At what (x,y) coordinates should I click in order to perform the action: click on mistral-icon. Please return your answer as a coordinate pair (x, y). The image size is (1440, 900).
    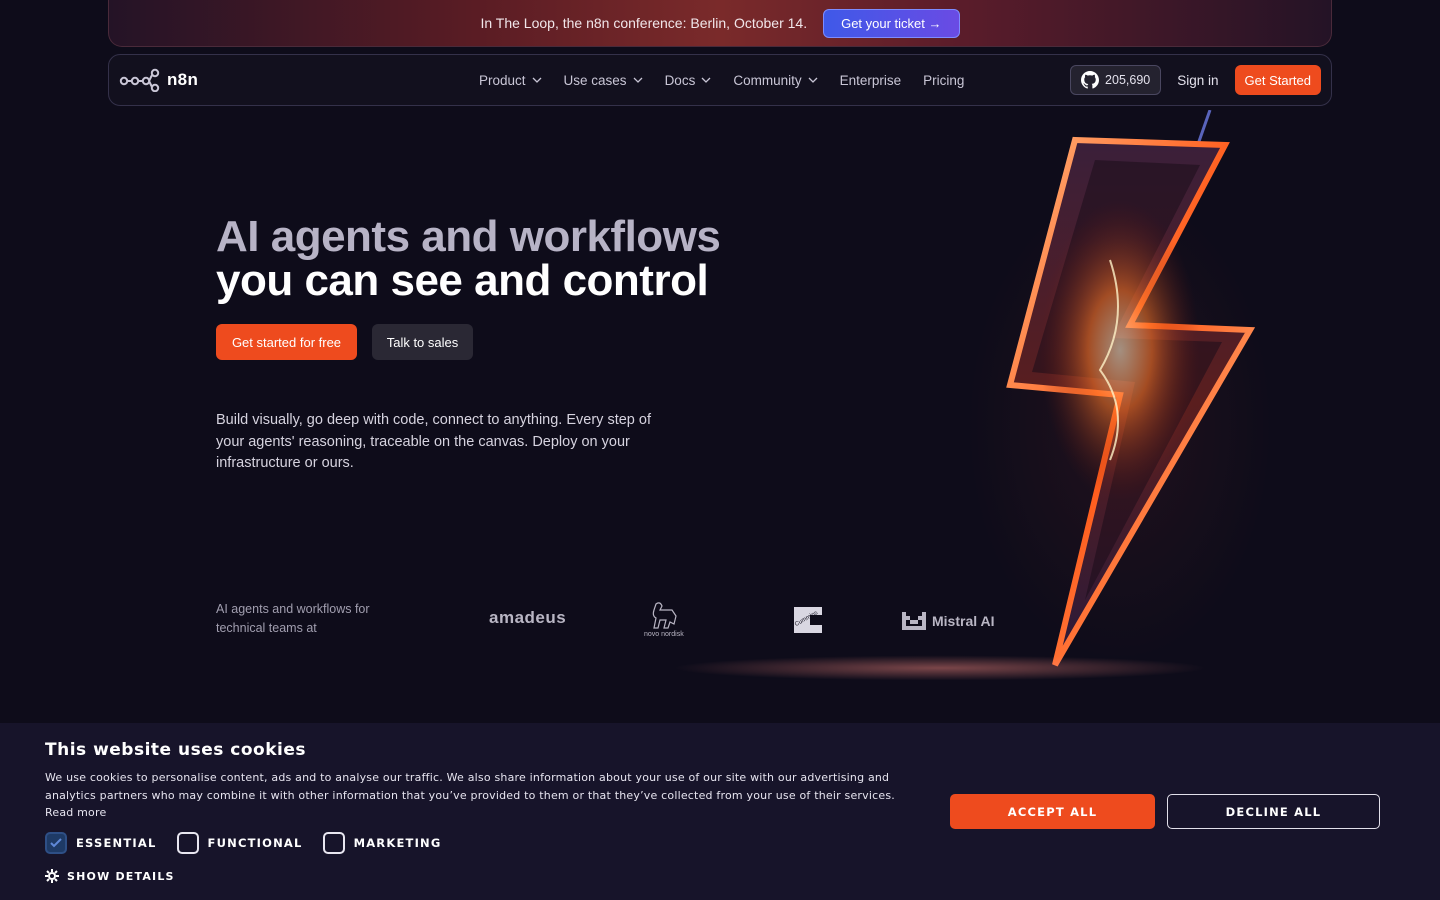
    Looking at the image, I should click on (914, 621).